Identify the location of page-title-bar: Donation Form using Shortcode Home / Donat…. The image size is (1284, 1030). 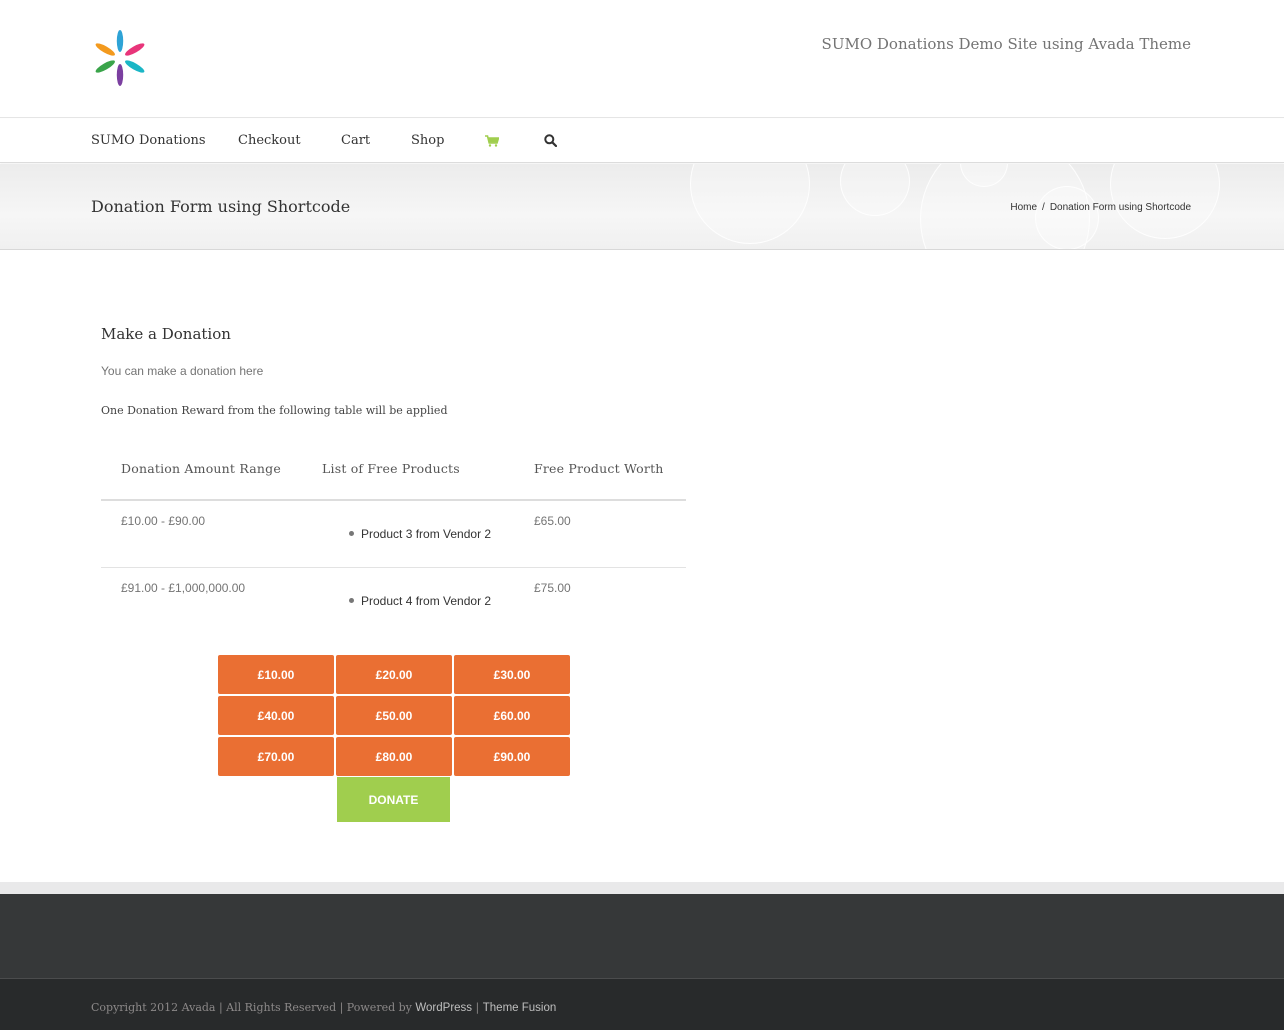
(642, 207).